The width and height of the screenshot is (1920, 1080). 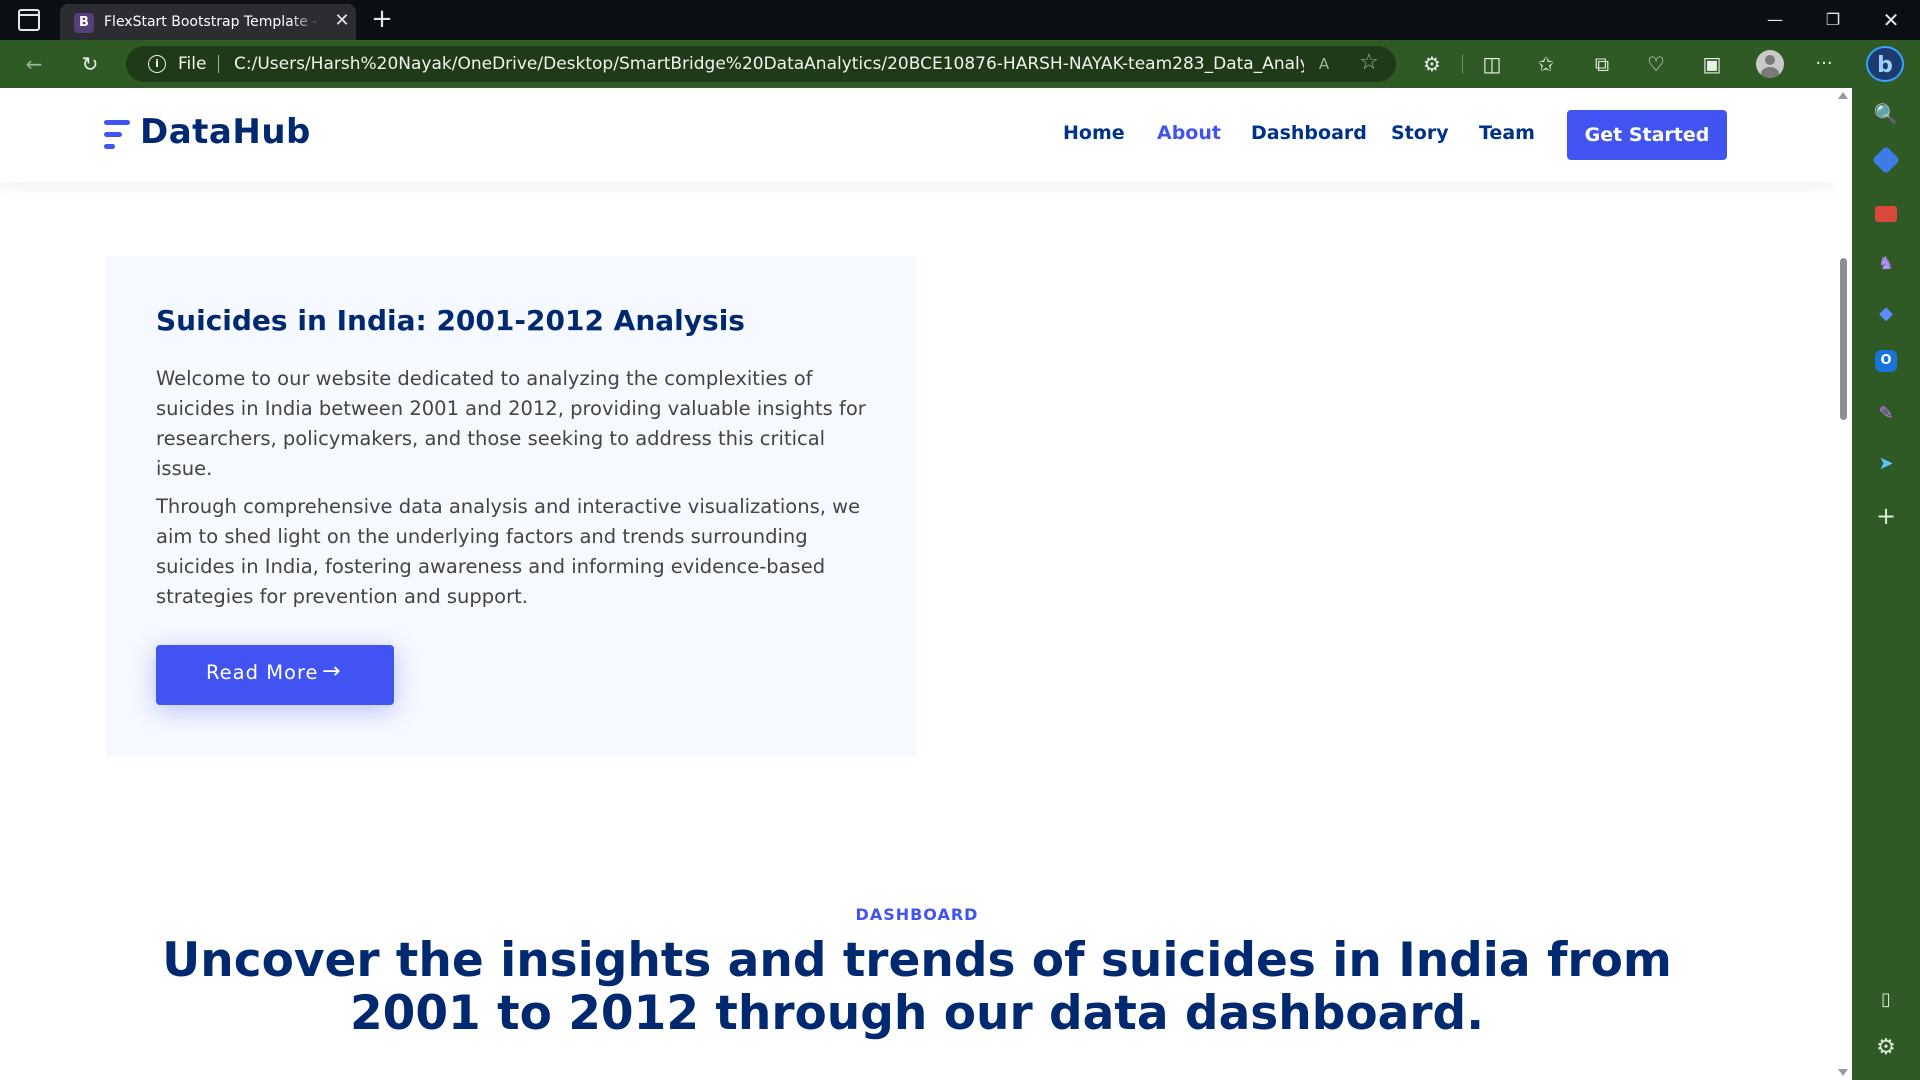 What do you see at coordinates (29, 20) in the screenshot?
I see `tab-actions-icon` at bounding box center [29, 20].